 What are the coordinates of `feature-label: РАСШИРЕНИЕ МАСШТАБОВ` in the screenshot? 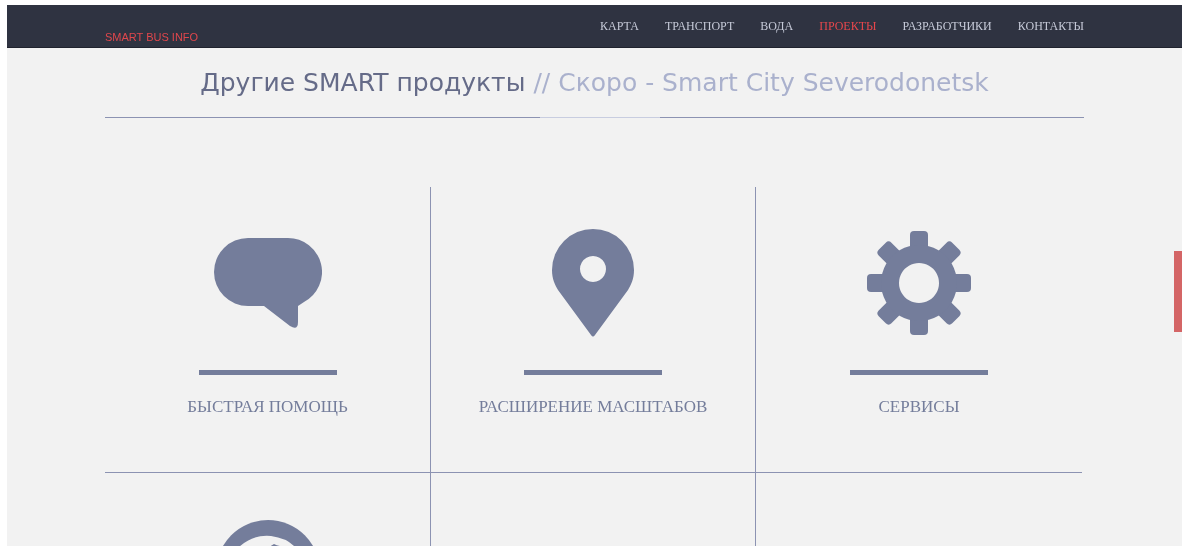 It's located at (593, 407).